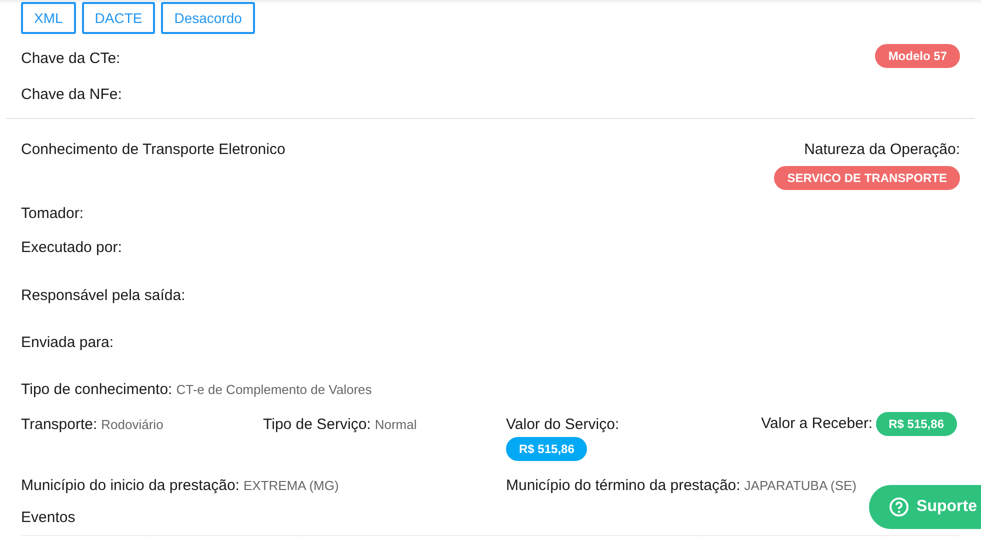 This screenshot has width=981, height=537. Describe the element at coordinates (882, 150) in the screenshot. I see `field-label: Natureza da Operação:` at that location.